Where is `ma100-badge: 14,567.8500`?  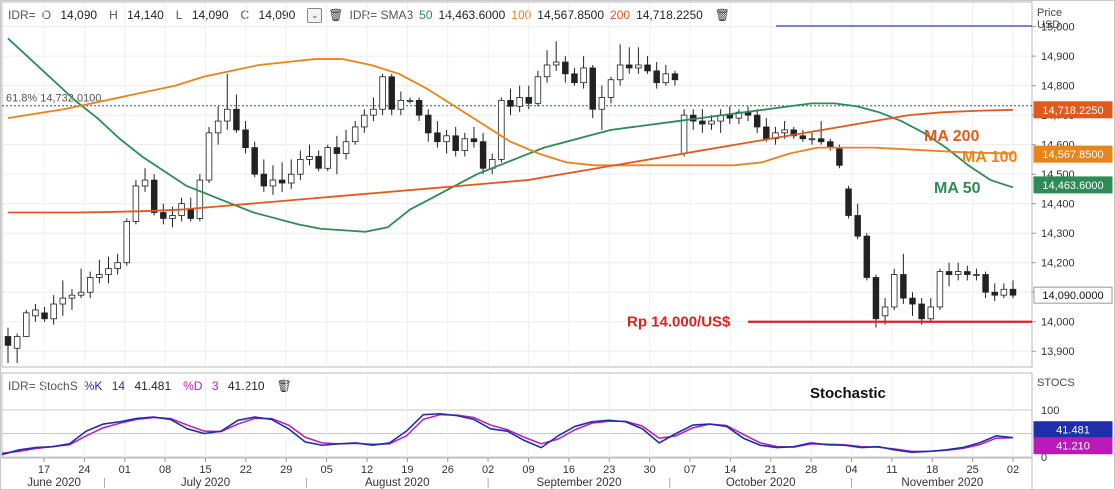 ma100-badge: 14,567.8500 is located at coordinates (1073, 154).